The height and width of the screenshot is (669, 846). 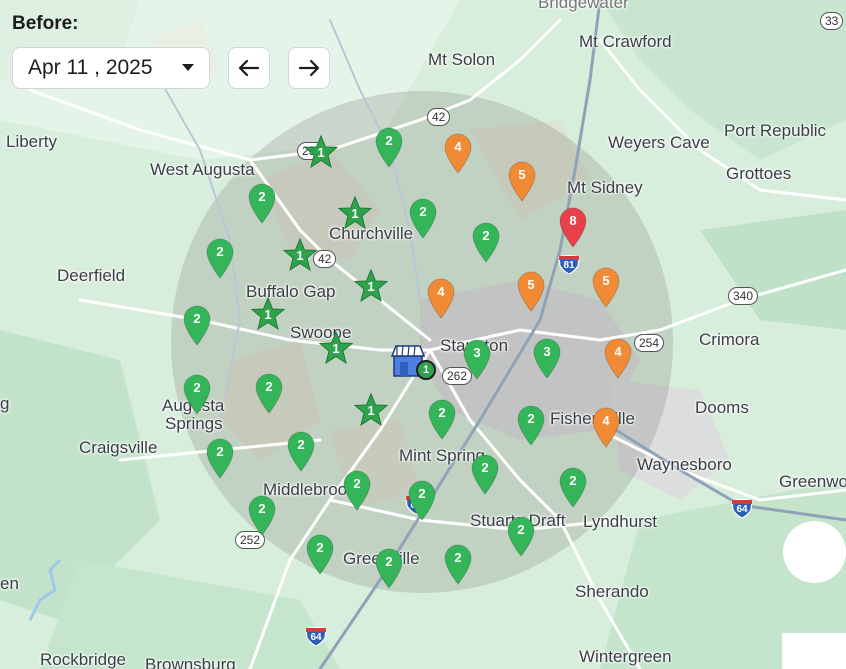 What do you see at coordinates (91, 275) in the screenshot?
I see `place-label: Deerfield` at bounding box center [91, 275].